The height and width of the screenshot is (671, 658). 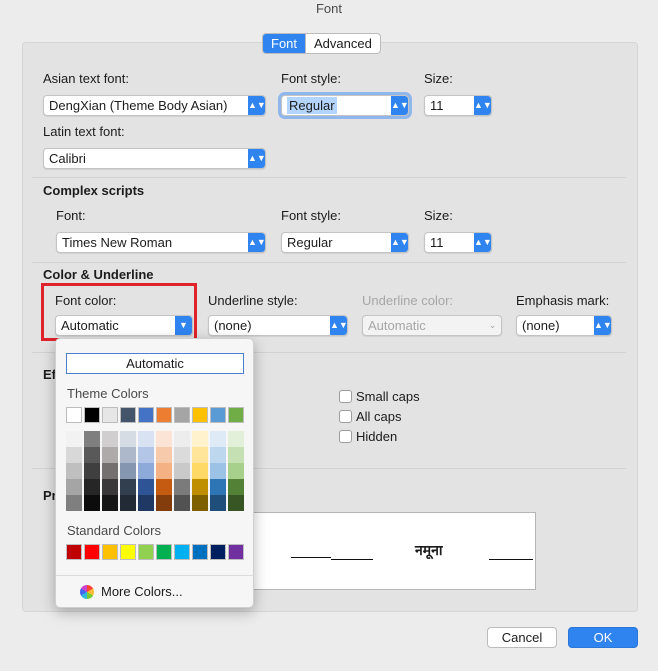 I want to click on cancel-button: Cancel, so click(x=522, y=637).